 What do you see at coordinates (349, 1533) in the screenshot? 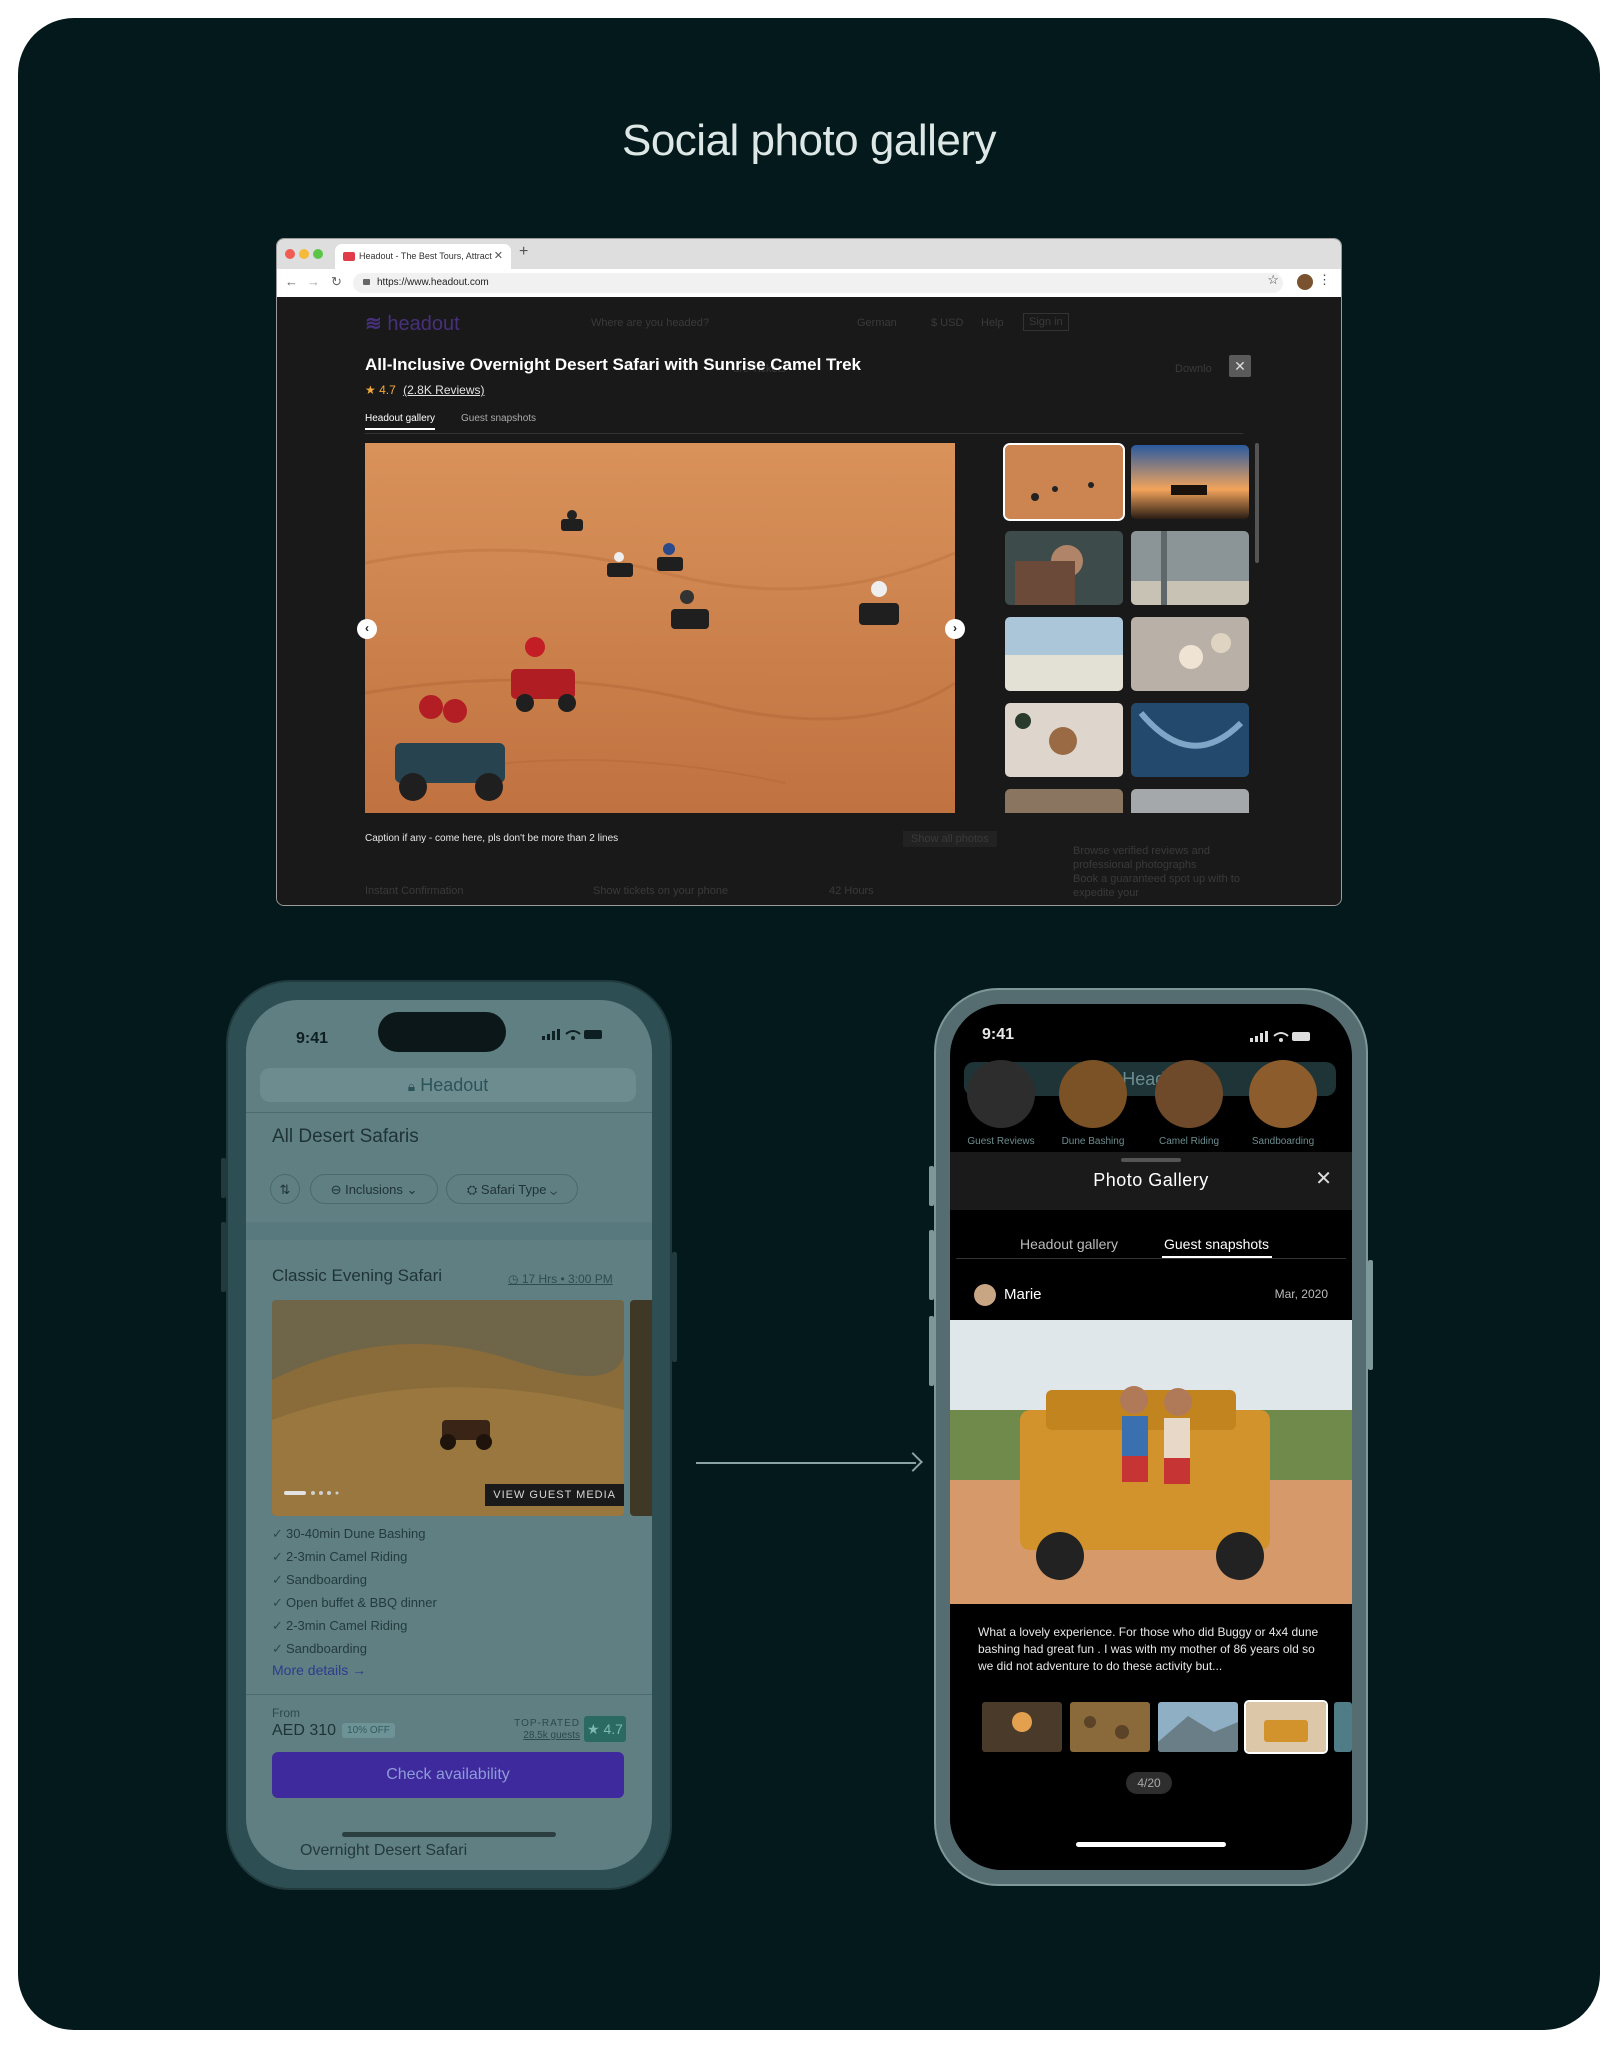
I see `inclusion-item: ✓ 30-40min Dune Bashing` at bounding box center [349, 1533].